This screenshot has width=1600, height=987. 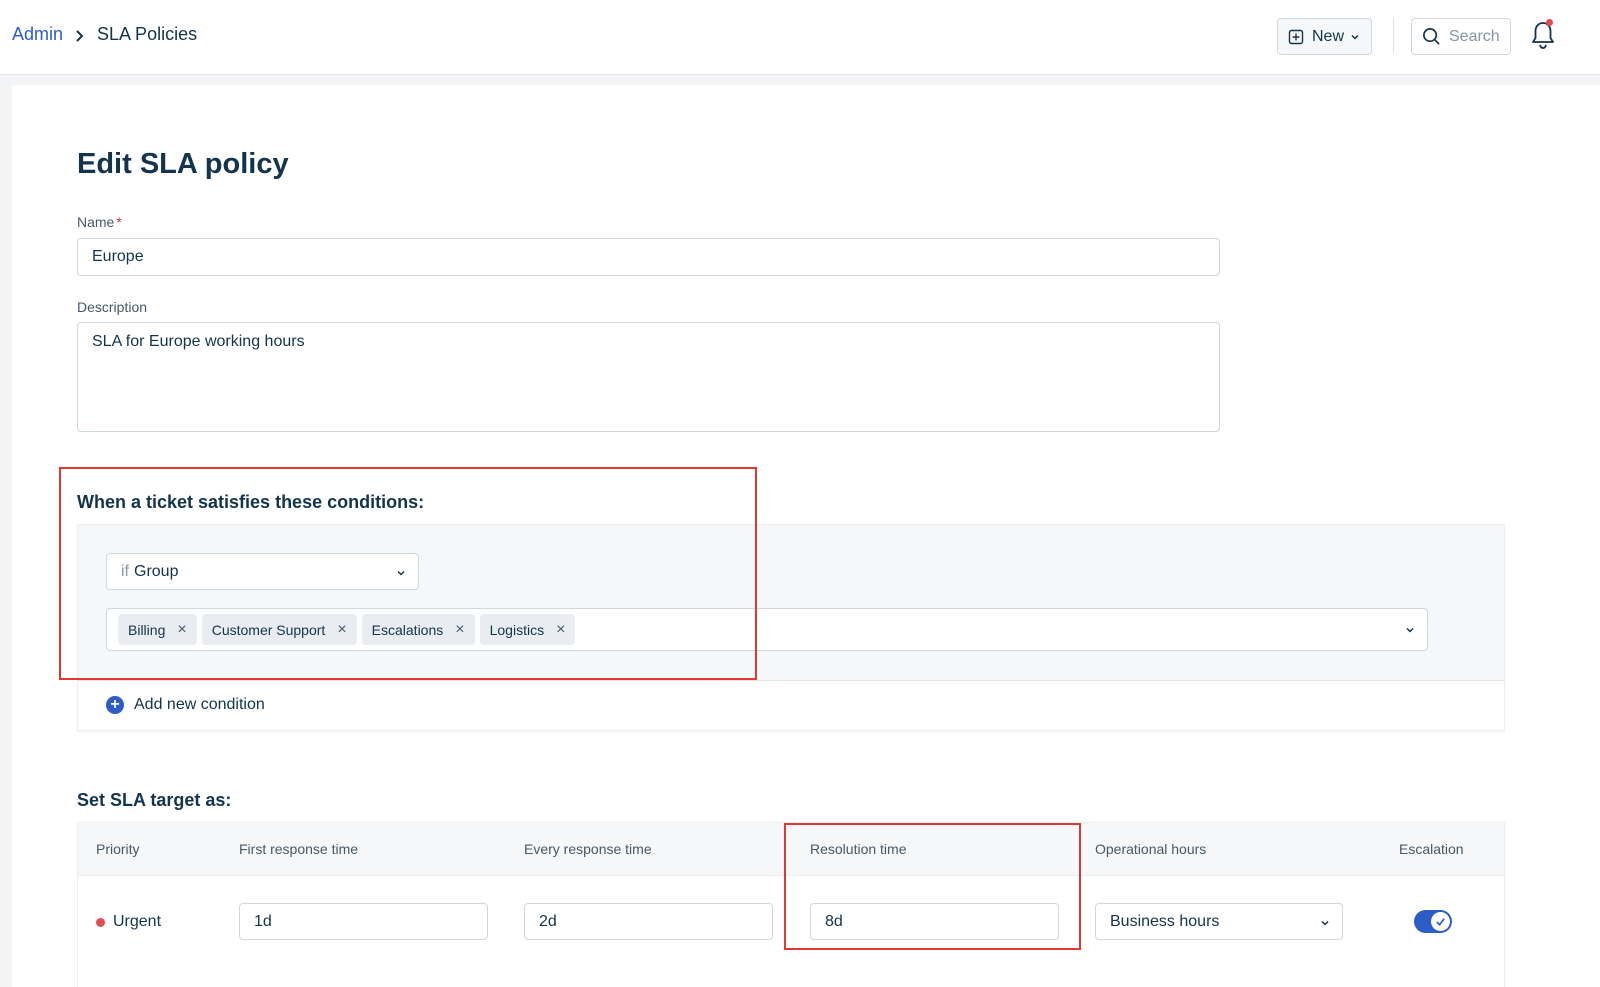 What do you see at coordinates (1151, 849) in the screenshot?
I see `column-operational-hours: Operational hours` at bounding box center [1151, 849].